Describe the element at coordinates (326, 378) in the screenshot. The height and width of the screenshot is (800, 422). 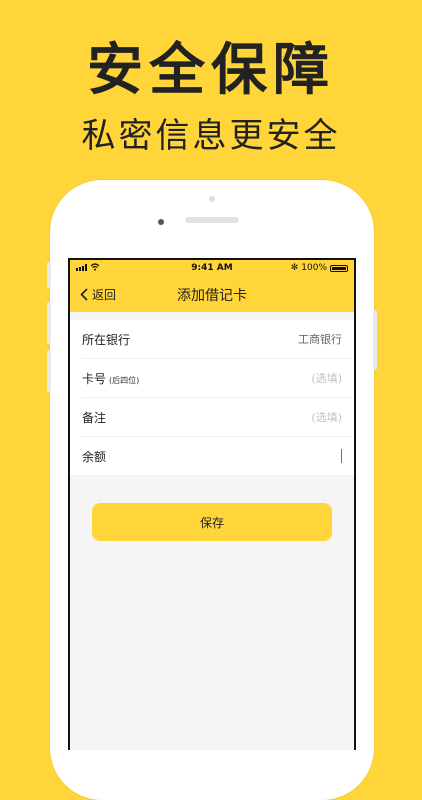
I see `card-number-input: (选填)` at that location.